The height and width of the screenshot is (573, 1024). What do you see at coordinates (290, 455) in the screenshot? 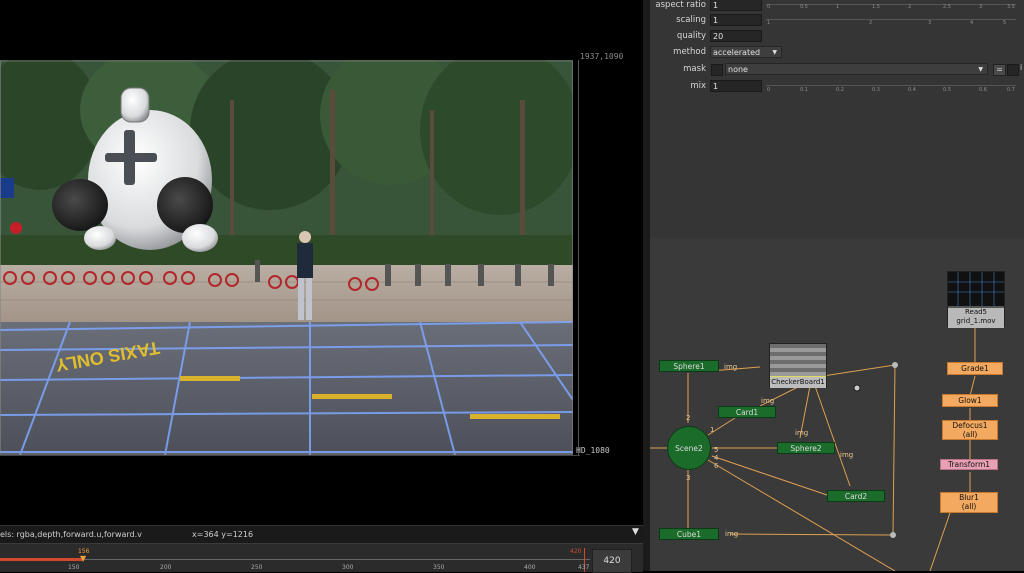
I see `format-bottom-line` at bounding box center [290, 455].